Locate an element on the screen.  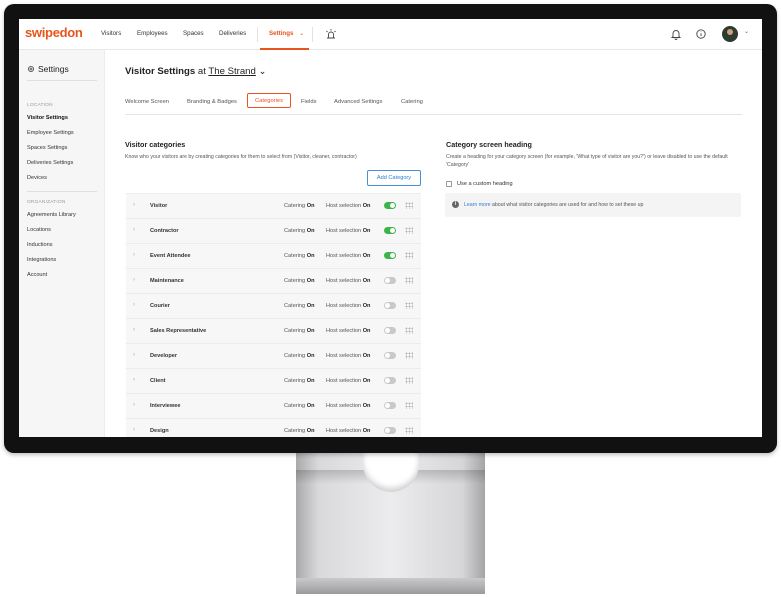
location-selector: The Strand is located at coordinates (231, 71).